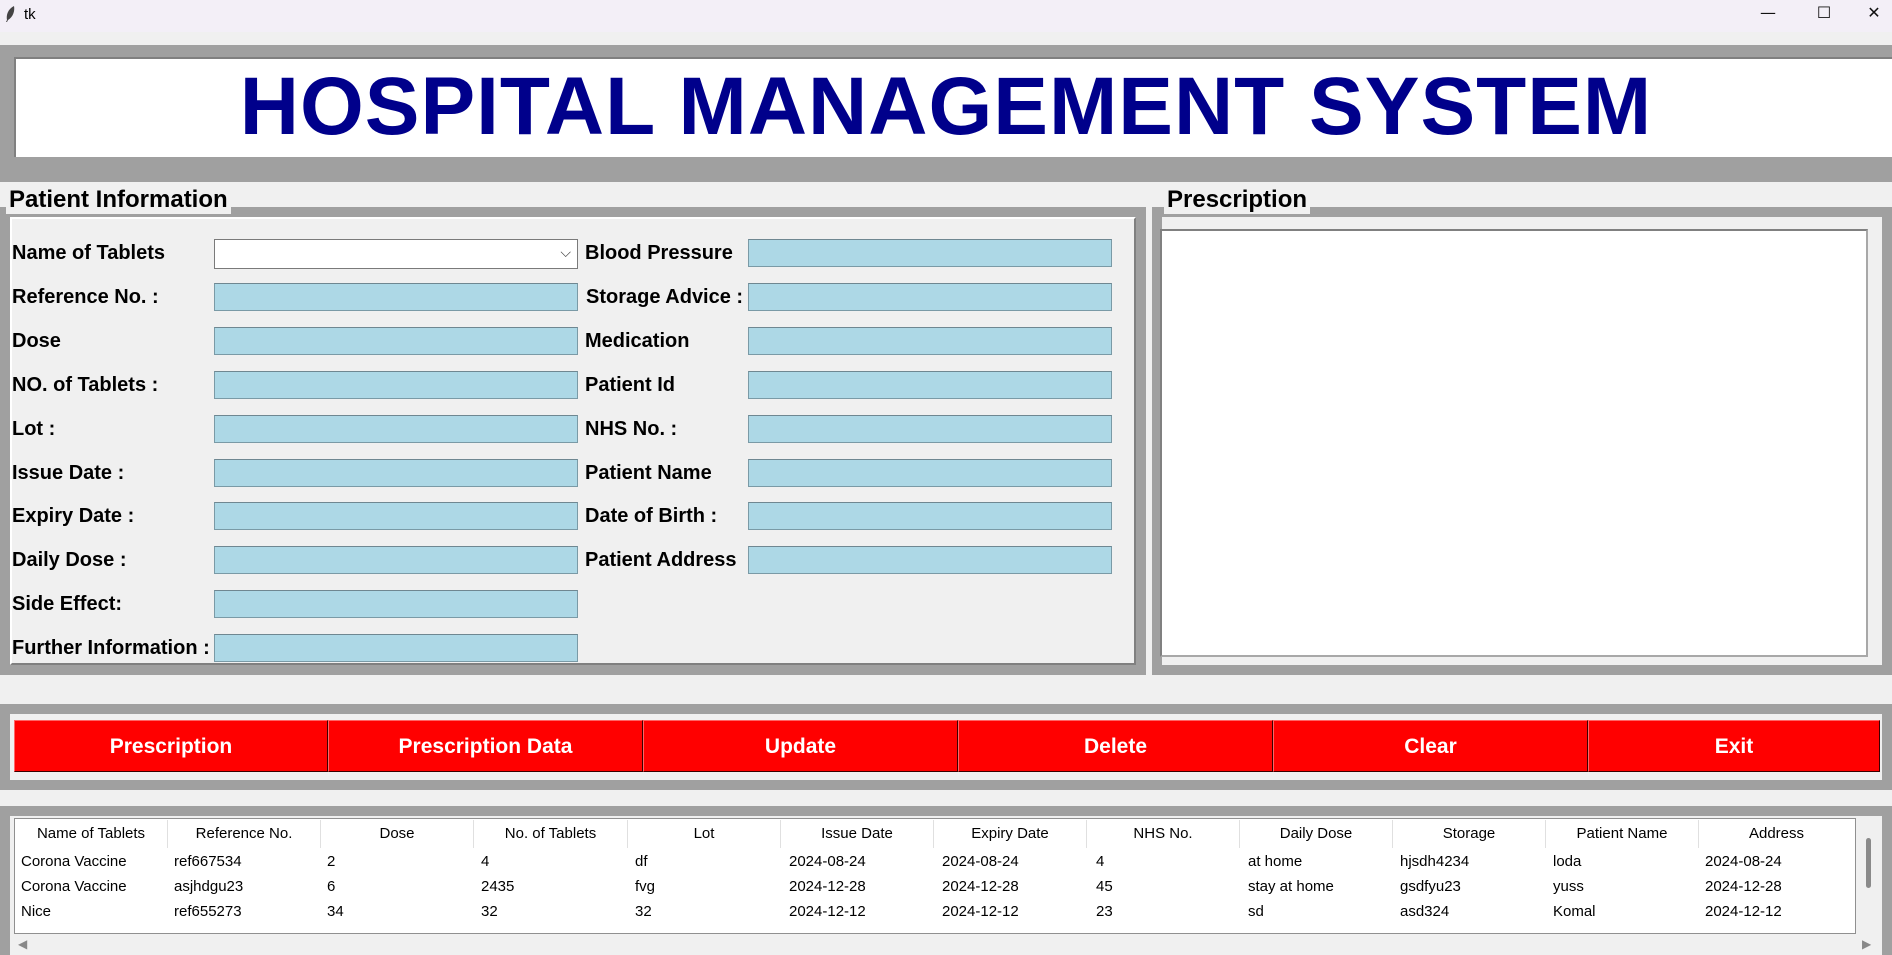  Describe the element at coordinates (171, 746) in the screenshot. I see `prescription-button: Prescription` at that location.